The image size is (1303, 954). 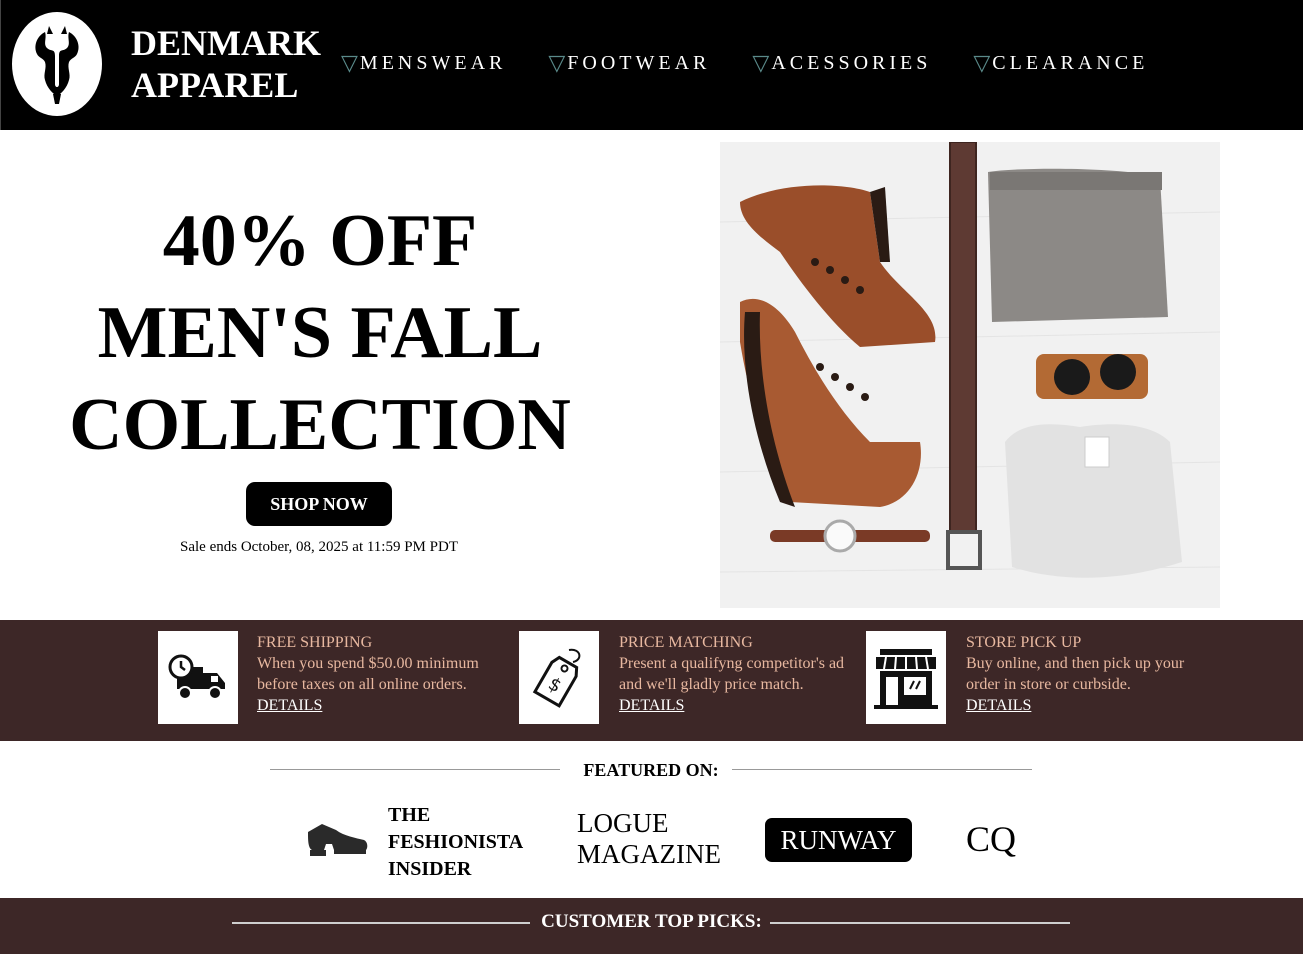 I want to click on hero-line-1: 40% OFF, so click(x=320, y=241).